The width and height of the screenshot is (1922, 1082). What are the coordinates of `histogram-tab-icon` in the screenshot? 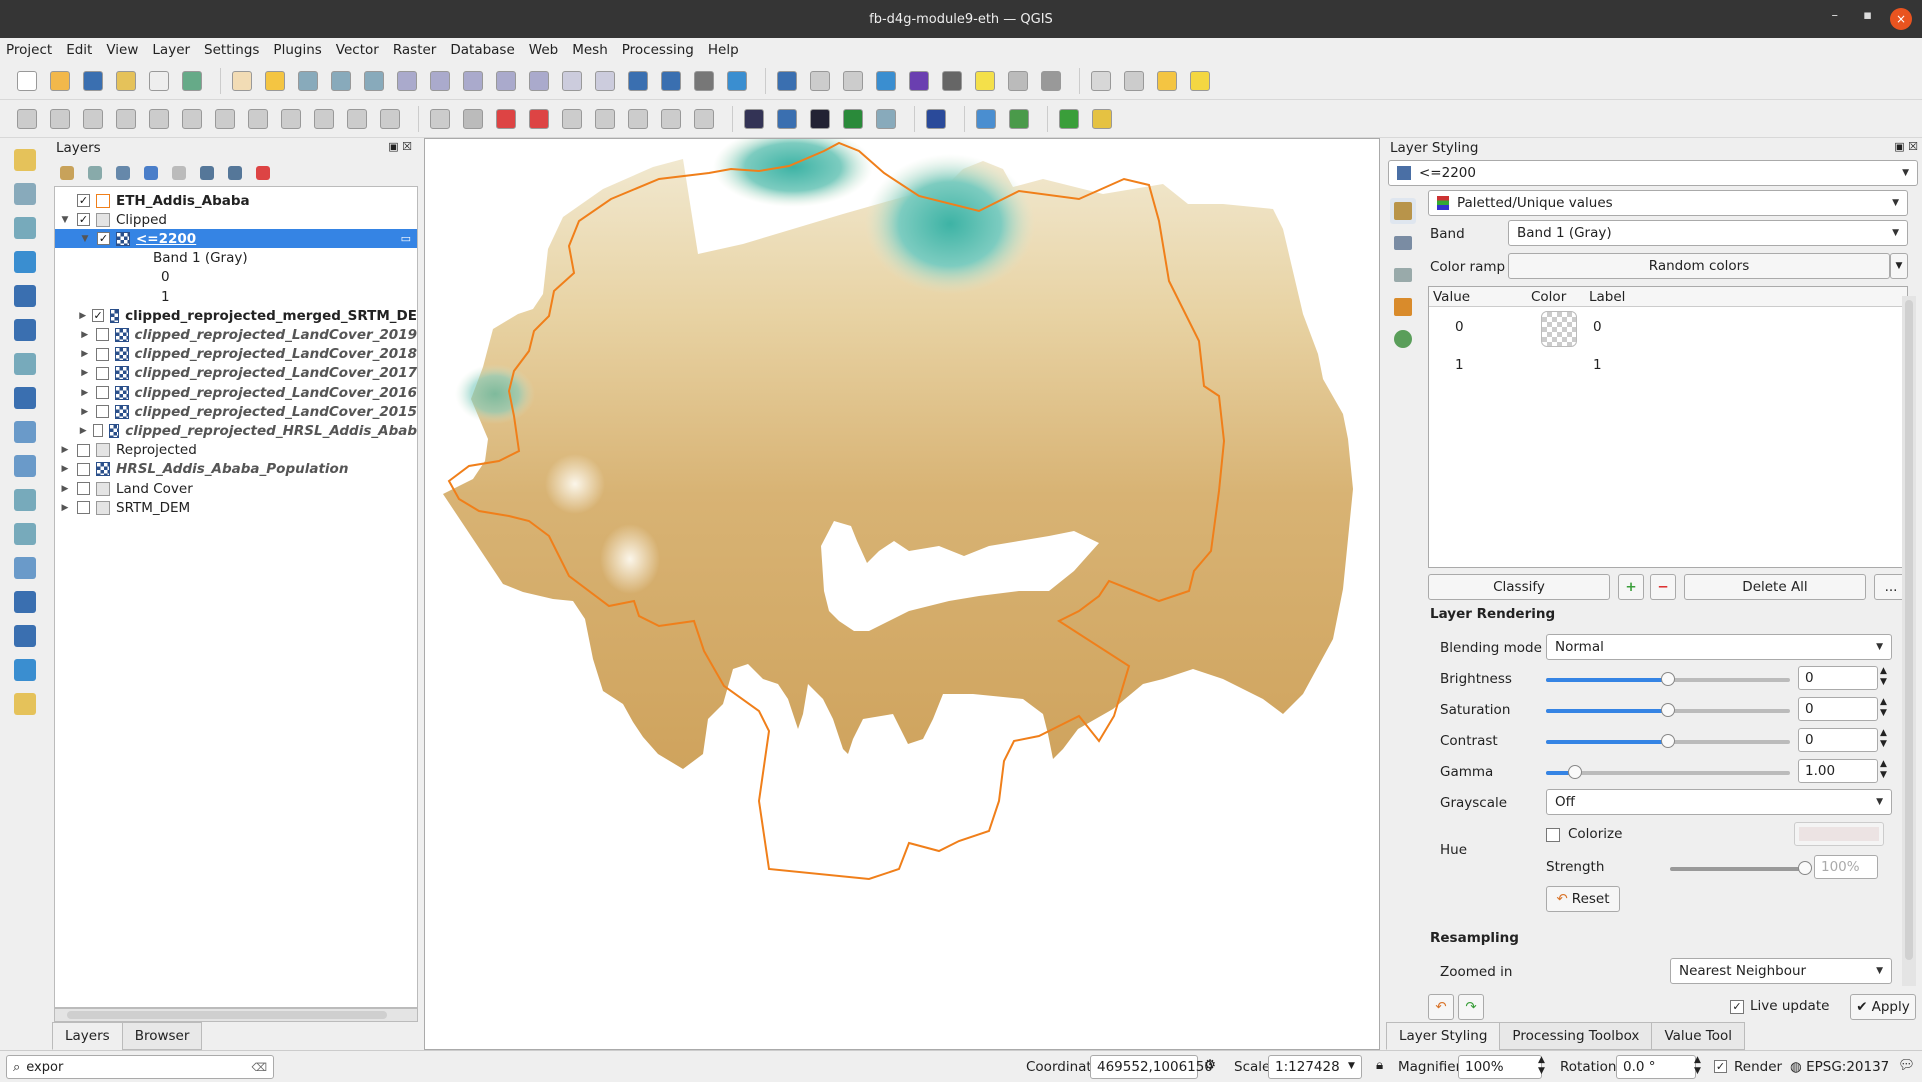 It's located at (1403, 275).